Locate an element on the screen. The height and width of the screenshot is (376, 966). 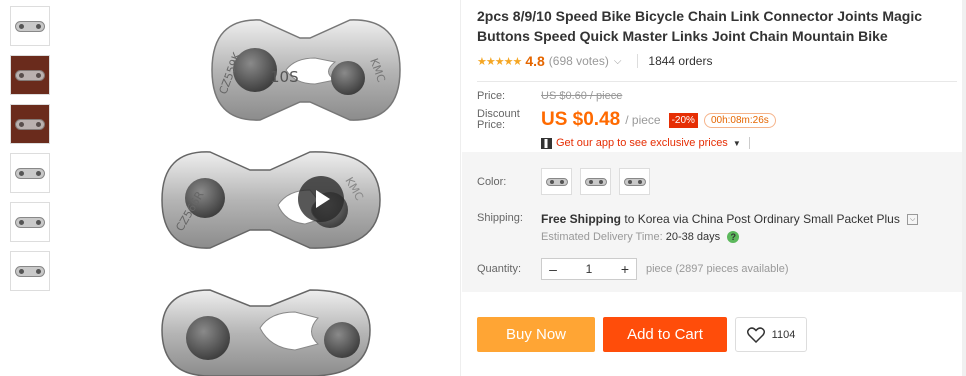
delivery-time: Estimated Delivery Time: 20-38 days ? is located at coordinates (729, 237).